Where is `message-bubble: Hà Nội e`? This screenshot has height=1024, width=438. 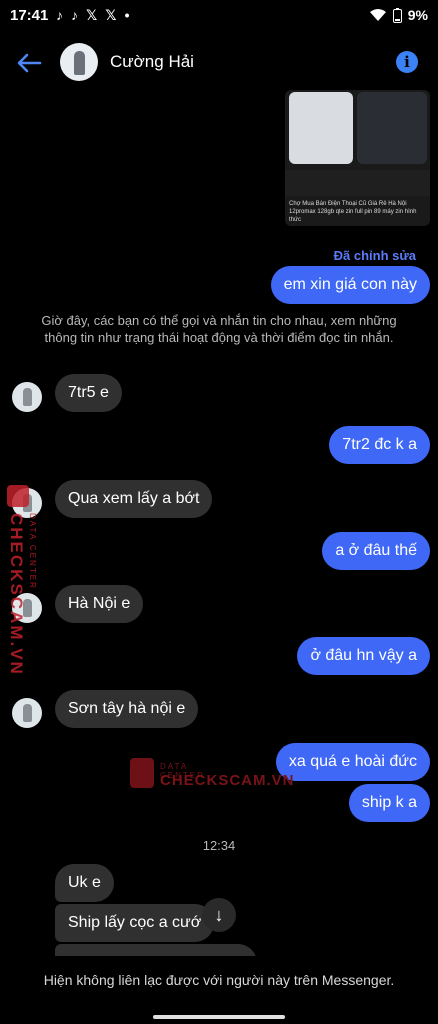 message-bubble: Hà Nội e is located at coordinates (99, 604).